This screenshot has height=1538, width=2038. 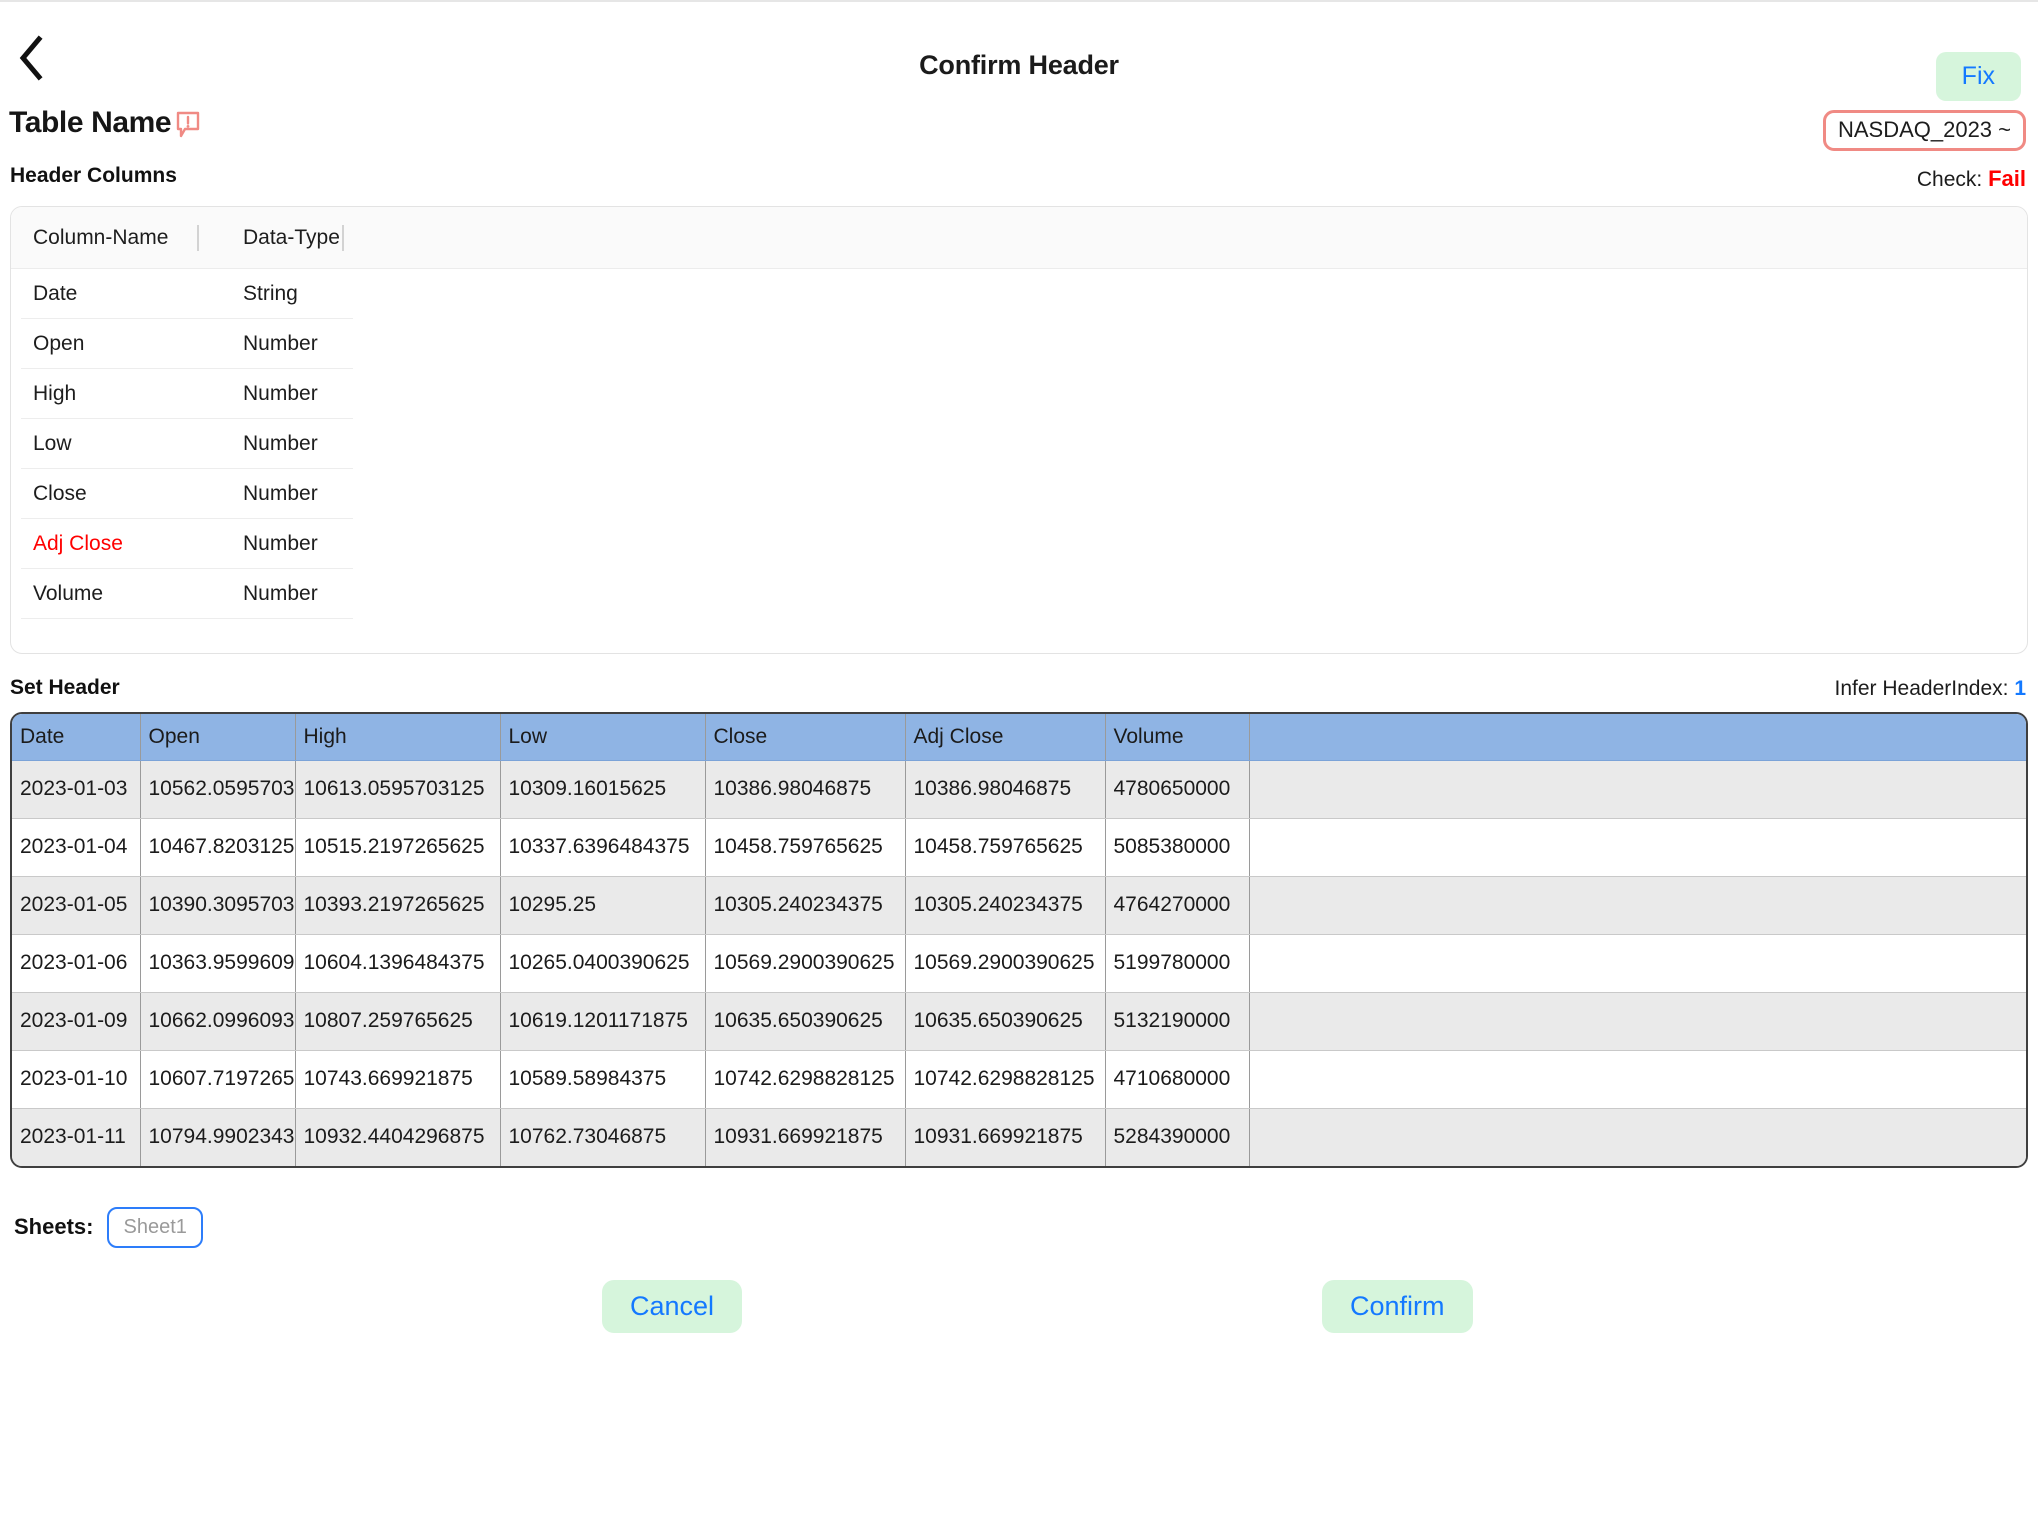 What do you see at coordinates (76, 1137) in the screenshot?
I see `grid-cell: 2023-01-11` at bounding box center [76, 1137].